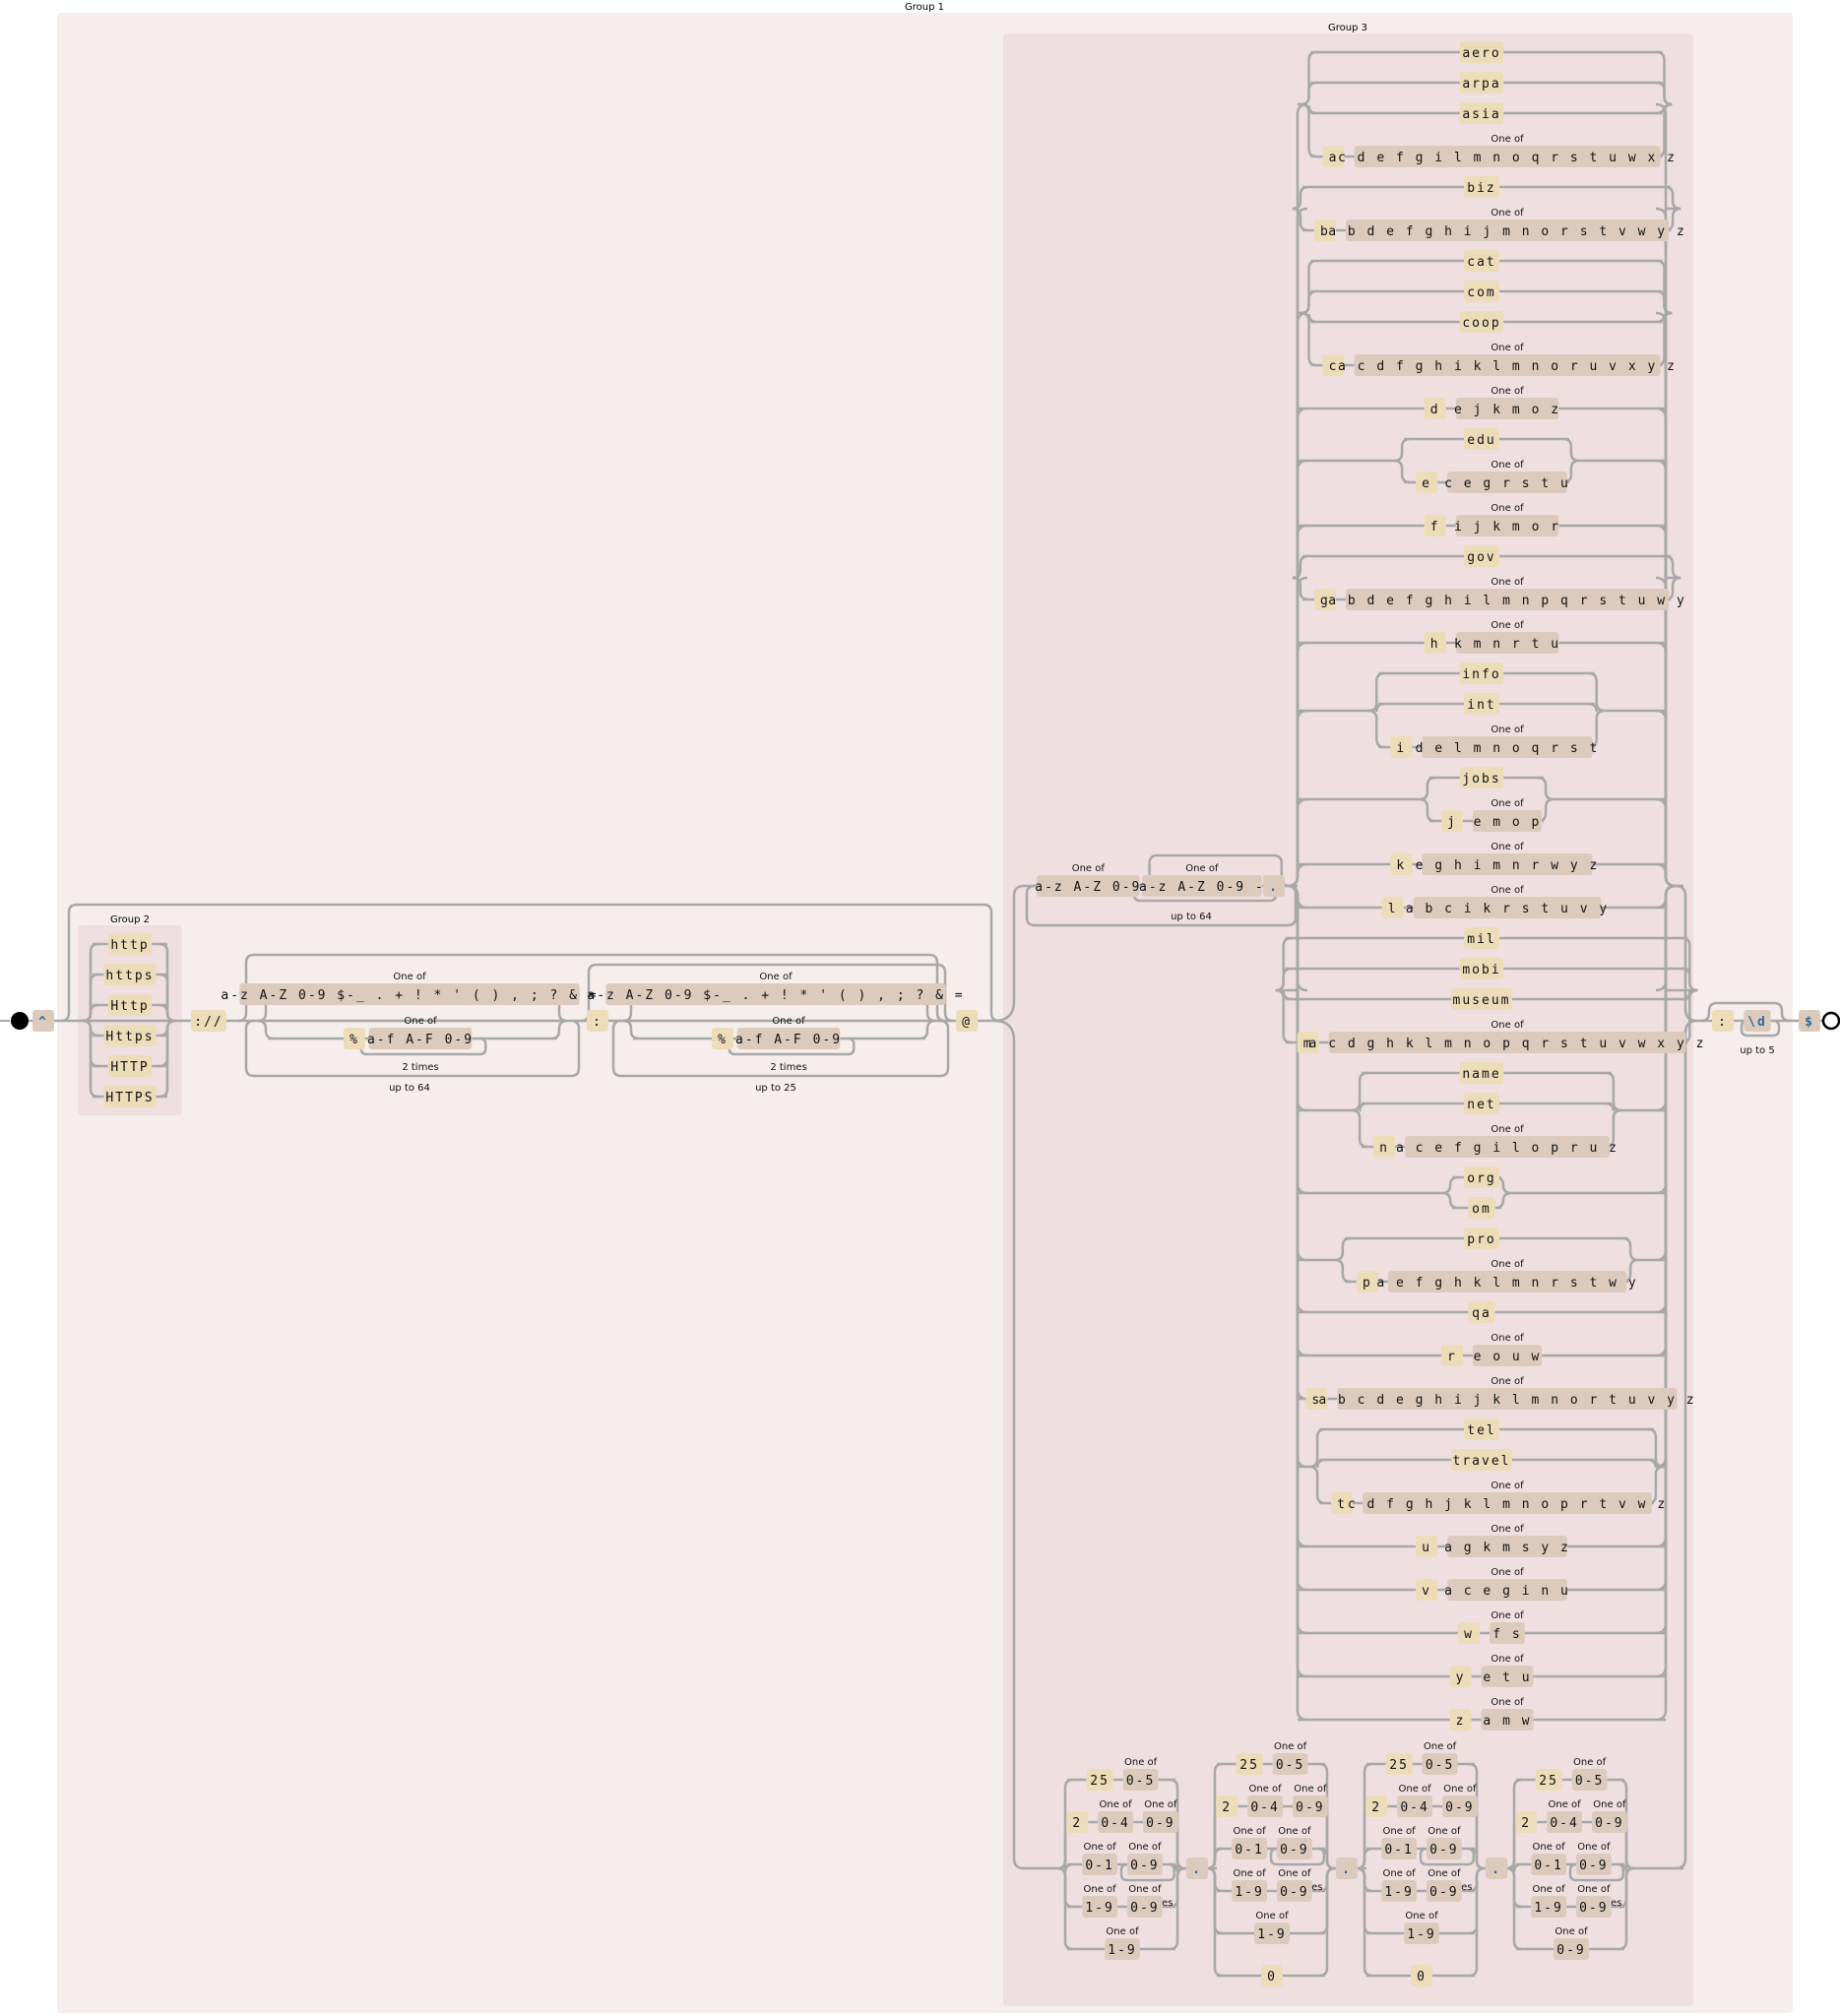  What do you see at coordinates (20, 1021) in the screenshot?
I see `start-node-icon` at bounding box center [20, 1021].